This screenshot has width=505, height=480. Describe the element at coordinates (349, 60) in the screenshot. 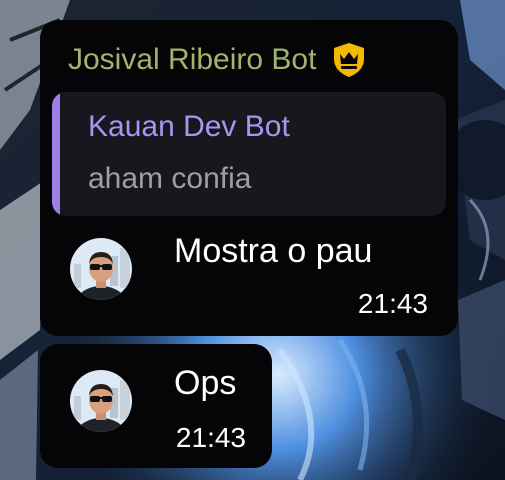

I see `crown-icon` at that location.